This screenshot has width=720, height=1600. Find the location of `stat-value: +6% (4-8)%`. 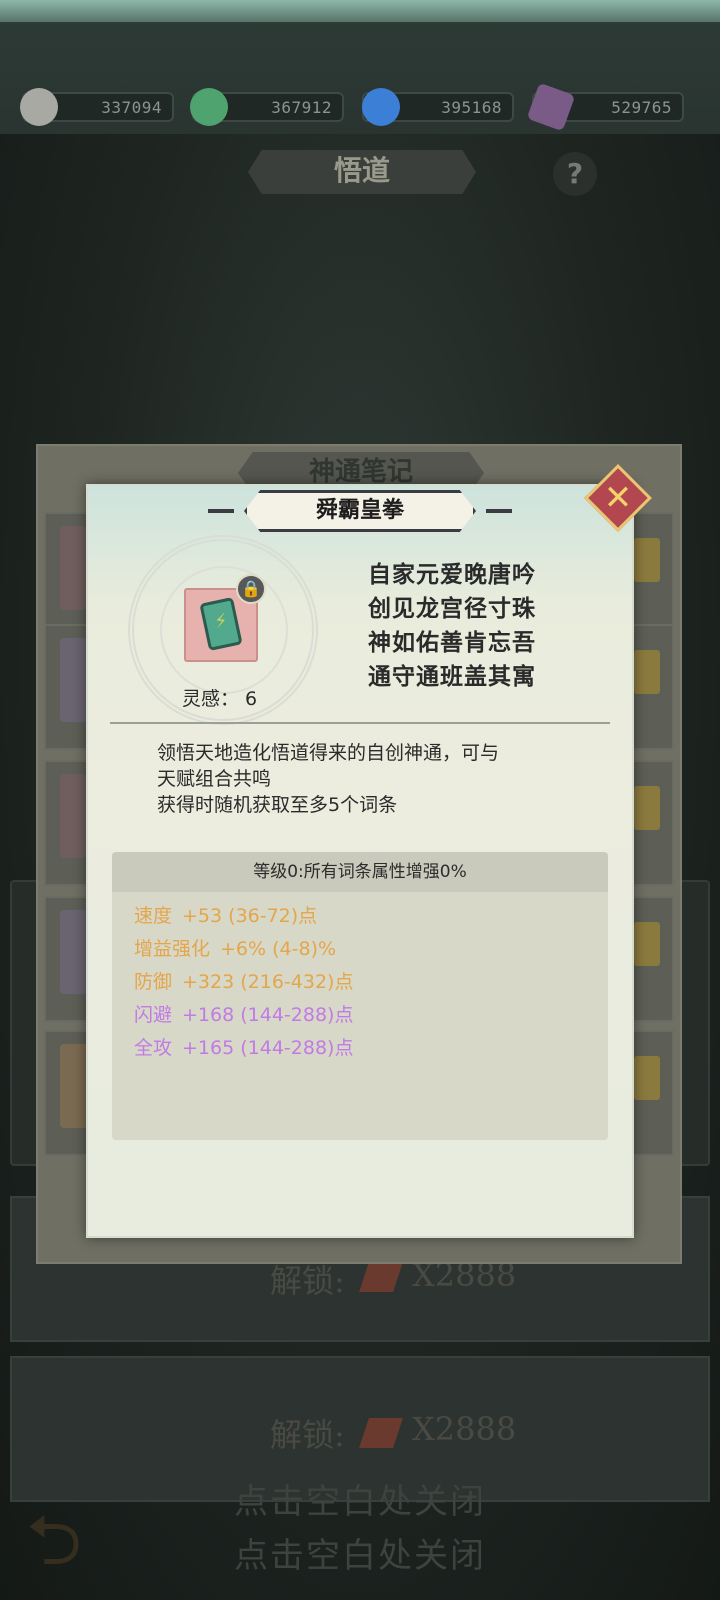

stat-value: +6% (4-8)% is located at coordinates (278, 949).